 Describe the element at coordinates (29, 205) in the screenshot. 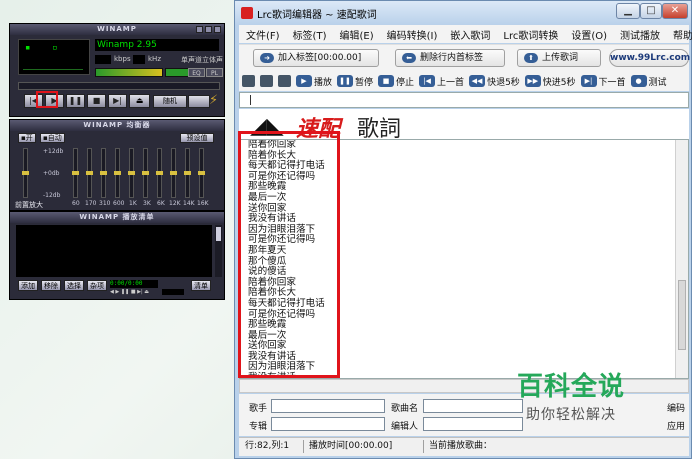

I see `preamp-label: 前置放大` at that location.